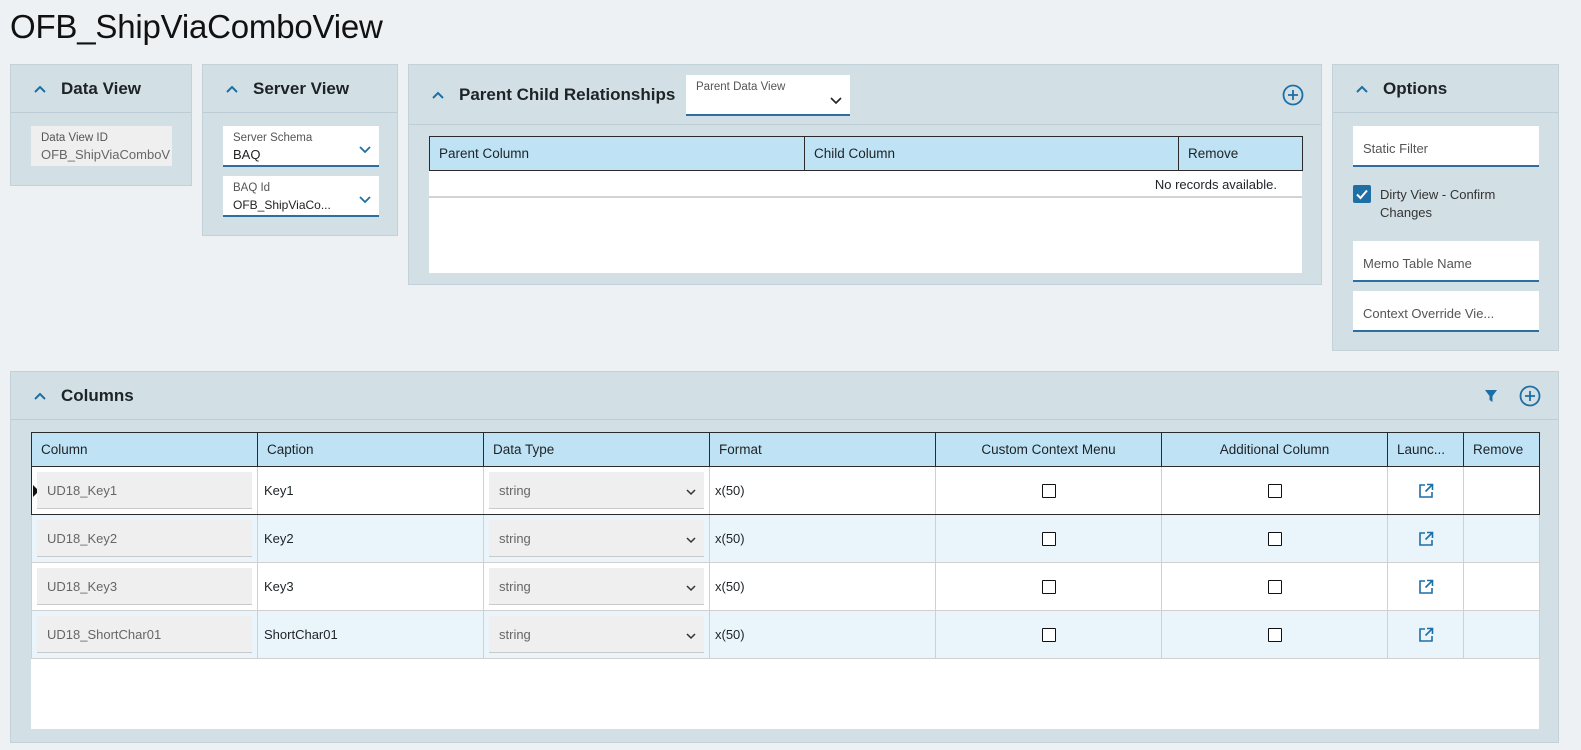 This screenshot has height=750, width=1581. Describe the element at coordinates (276, 538) in the screenshot. I see `caption-value: Key2` at that location.